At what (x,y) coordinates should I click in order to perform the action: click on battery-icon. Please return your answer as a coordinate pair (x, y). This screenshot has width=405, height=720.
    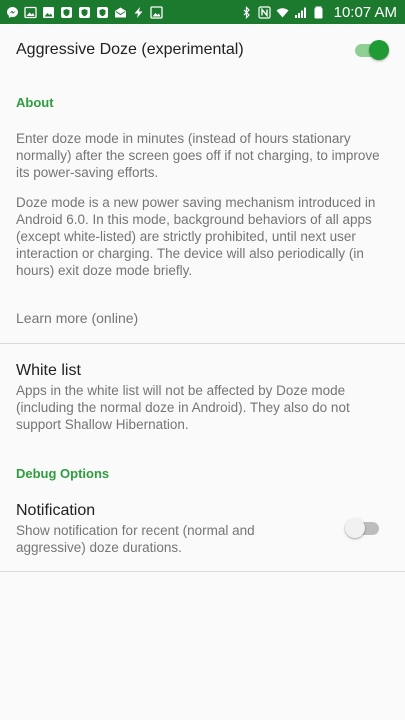
    Looking at the image, I should click on (318, 12).